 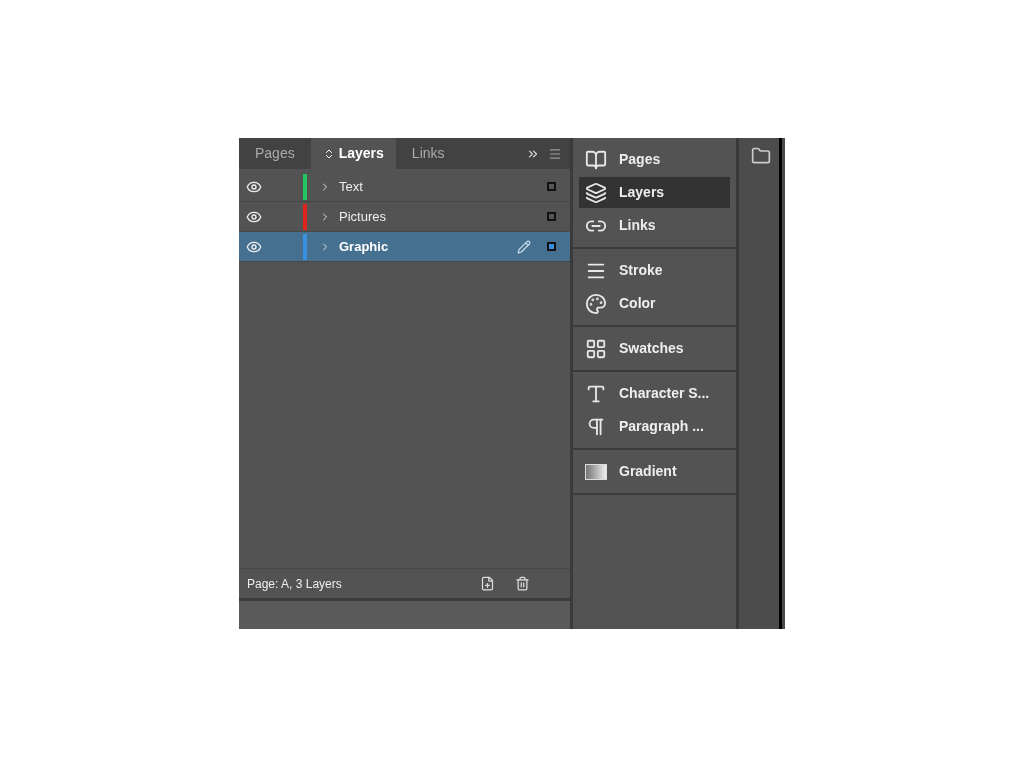 What do you see at coordinates (294, 584) in the screenshot?
I see `panel-footer-text: Page: A, 3 Layers` at bounding box center [294, 584].